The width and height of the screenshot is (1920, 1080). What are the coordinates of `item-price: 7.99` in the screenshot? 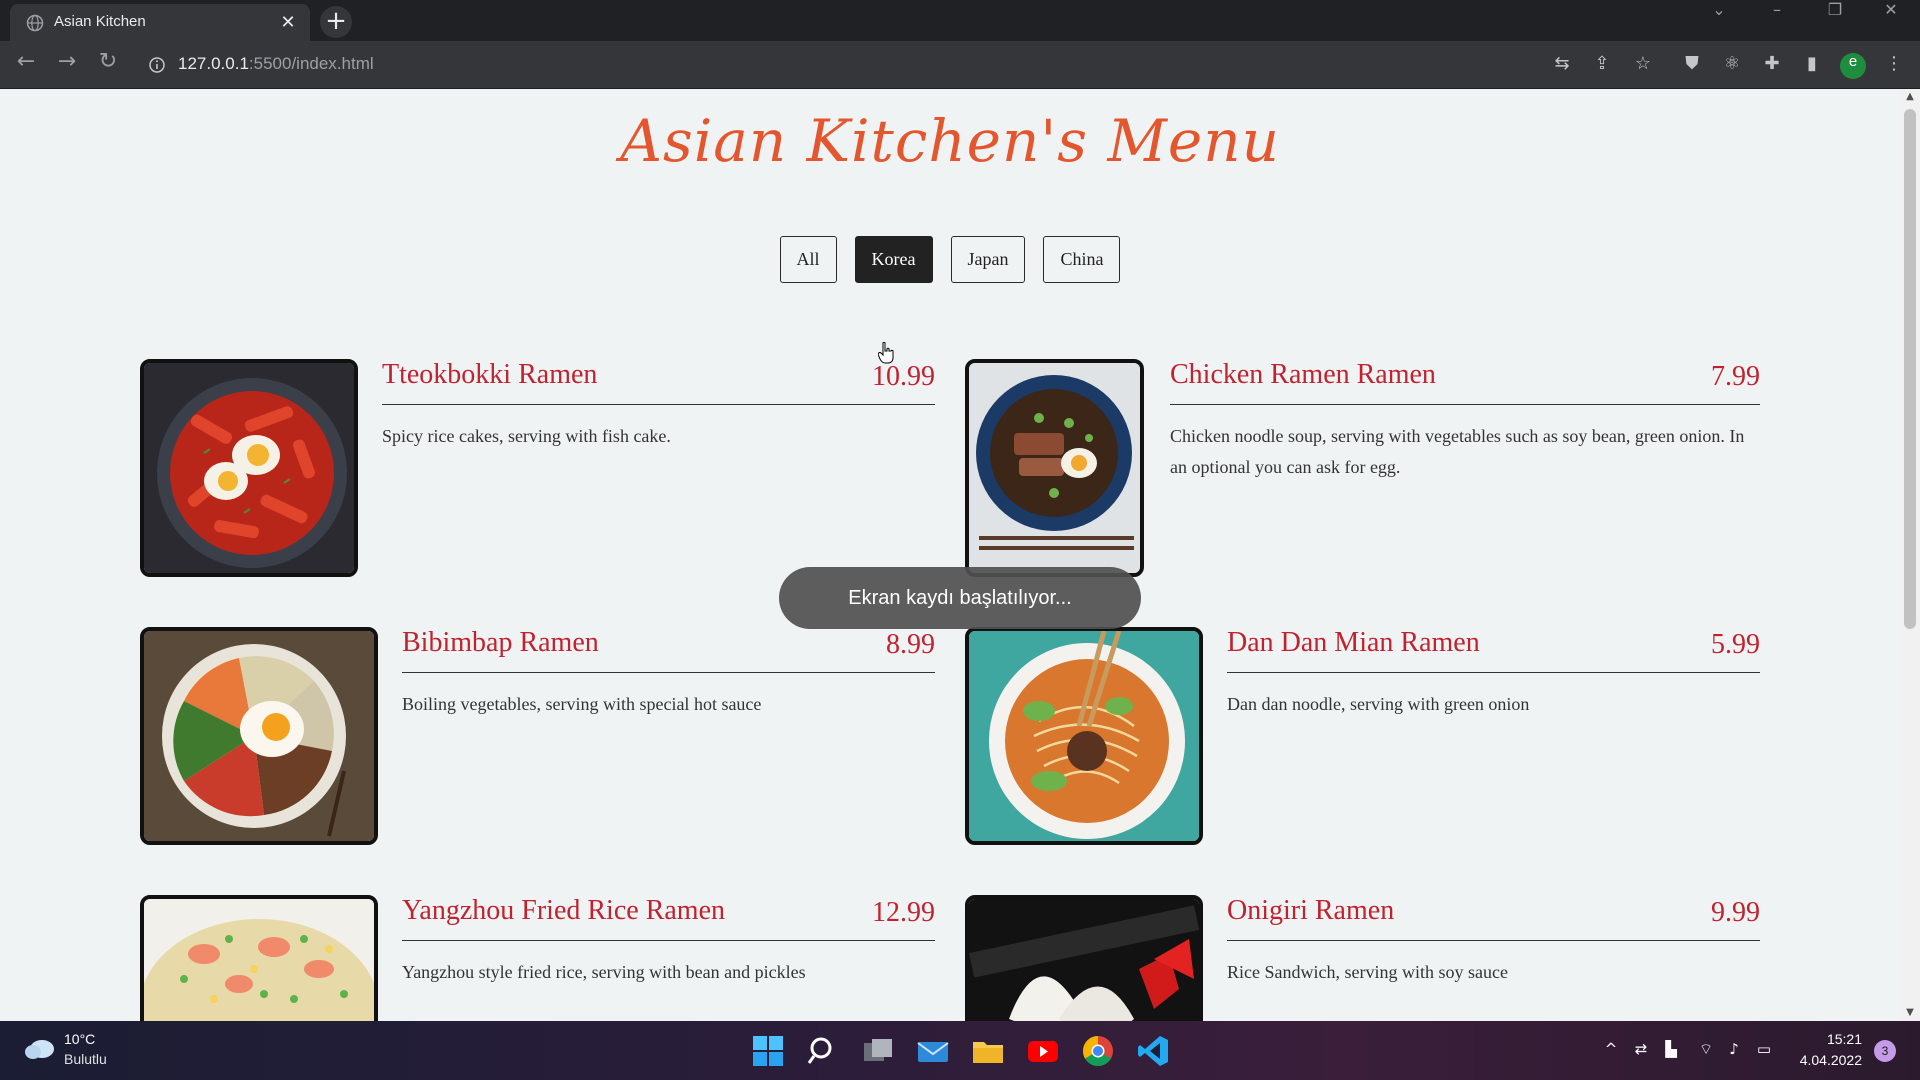 It's located at (1735, 376).